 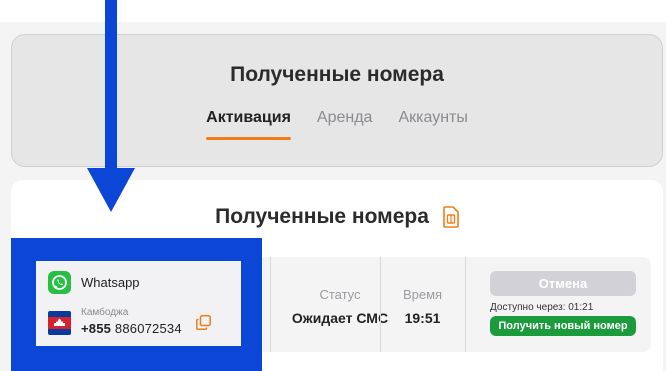 What do you see at coordinates (333, 11) in the screenshot?
I see `top-strip` at bounding box center [333, 11].